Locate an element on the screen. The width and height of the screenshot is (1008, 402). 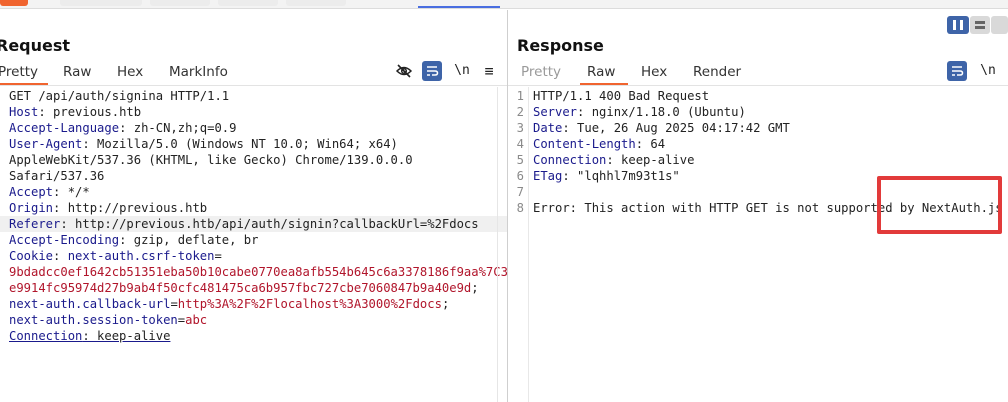
code-line: Safari/537.36 is located at coordinates (253, 176).